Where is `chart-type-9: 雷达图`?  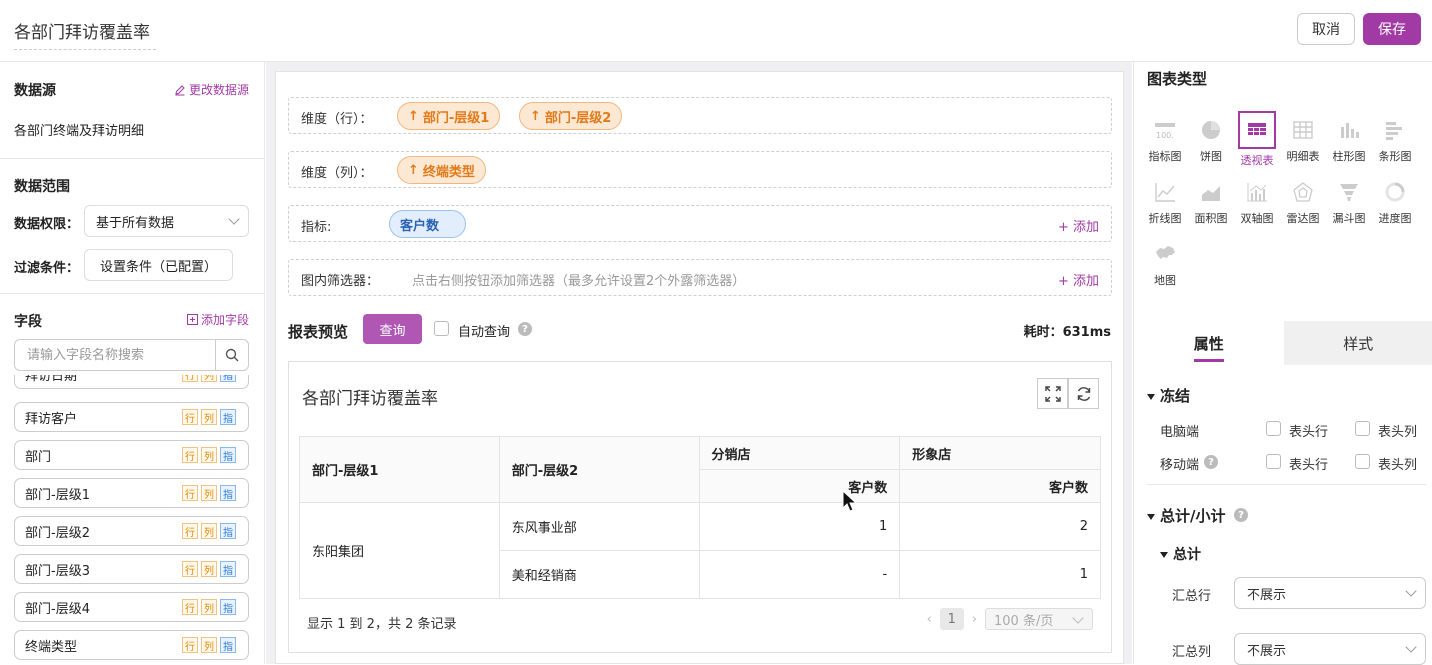
chart-type-9: 雷达图 is located at coordinates (1303, 203).